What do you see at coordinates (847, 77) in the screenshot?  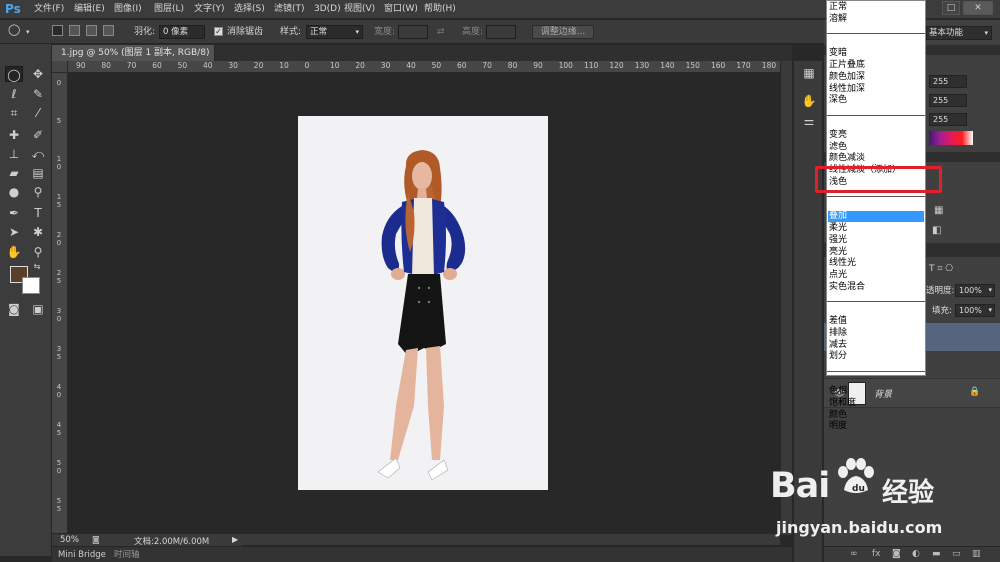 I see `blend-mode-option: 颜色加深` at bounding box center [847, 77].